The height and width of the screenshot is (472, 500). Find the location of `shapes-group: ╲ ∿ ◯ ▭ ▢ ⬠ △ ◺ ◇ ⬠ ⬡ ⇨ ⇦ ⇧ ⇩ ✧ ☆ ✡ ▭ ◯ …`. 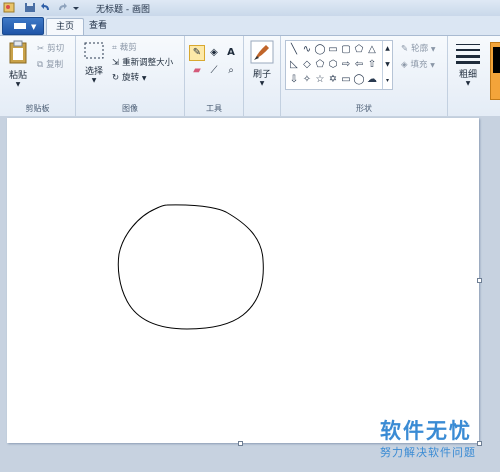

shapes-group: ╲ ∿ ◯ ▭ ▢ ⬠ △ ◺ ◇ ⬠ ⬡ ⇨ ⇦ ⇧ ⇩ ✧ ☆ ✡ ▭ ◯ … is located at coordinates (364, 76).